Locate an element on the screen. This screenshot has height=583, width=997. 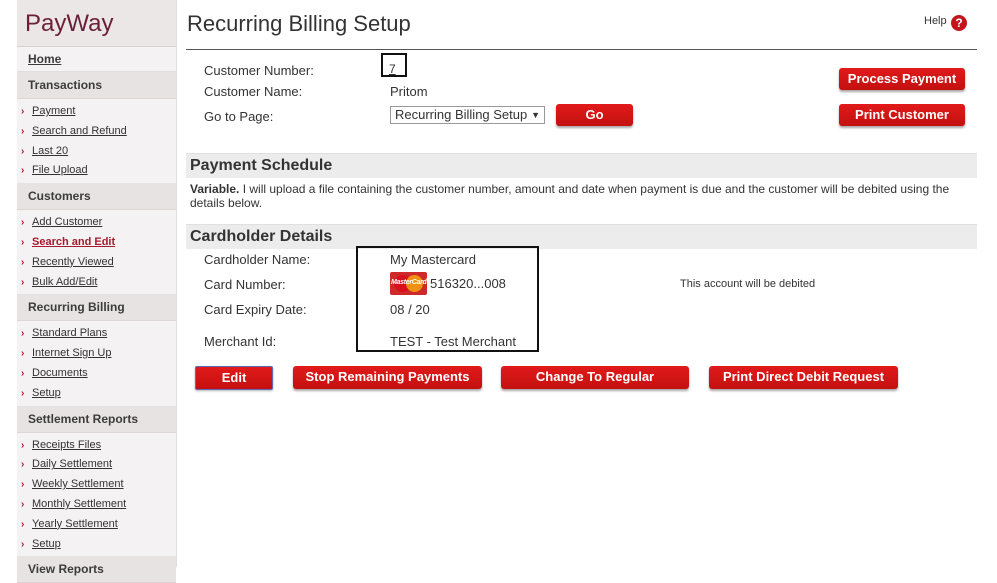
cardholder-name-label: Cardholder Name: is located at coordinates (257, 259).